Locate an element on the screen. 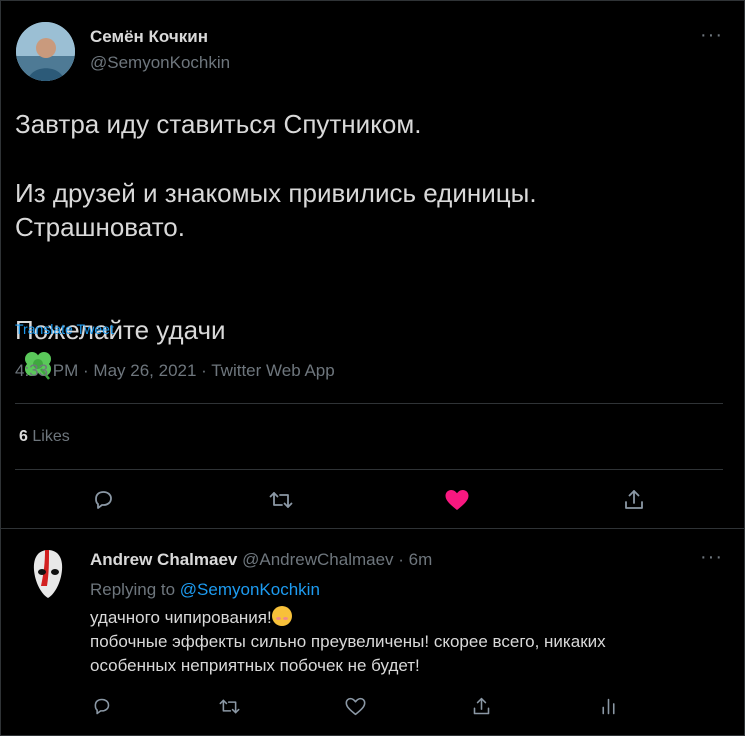  reply-line-1-label: удачного чипирования! is located at coordinates (181, 617).